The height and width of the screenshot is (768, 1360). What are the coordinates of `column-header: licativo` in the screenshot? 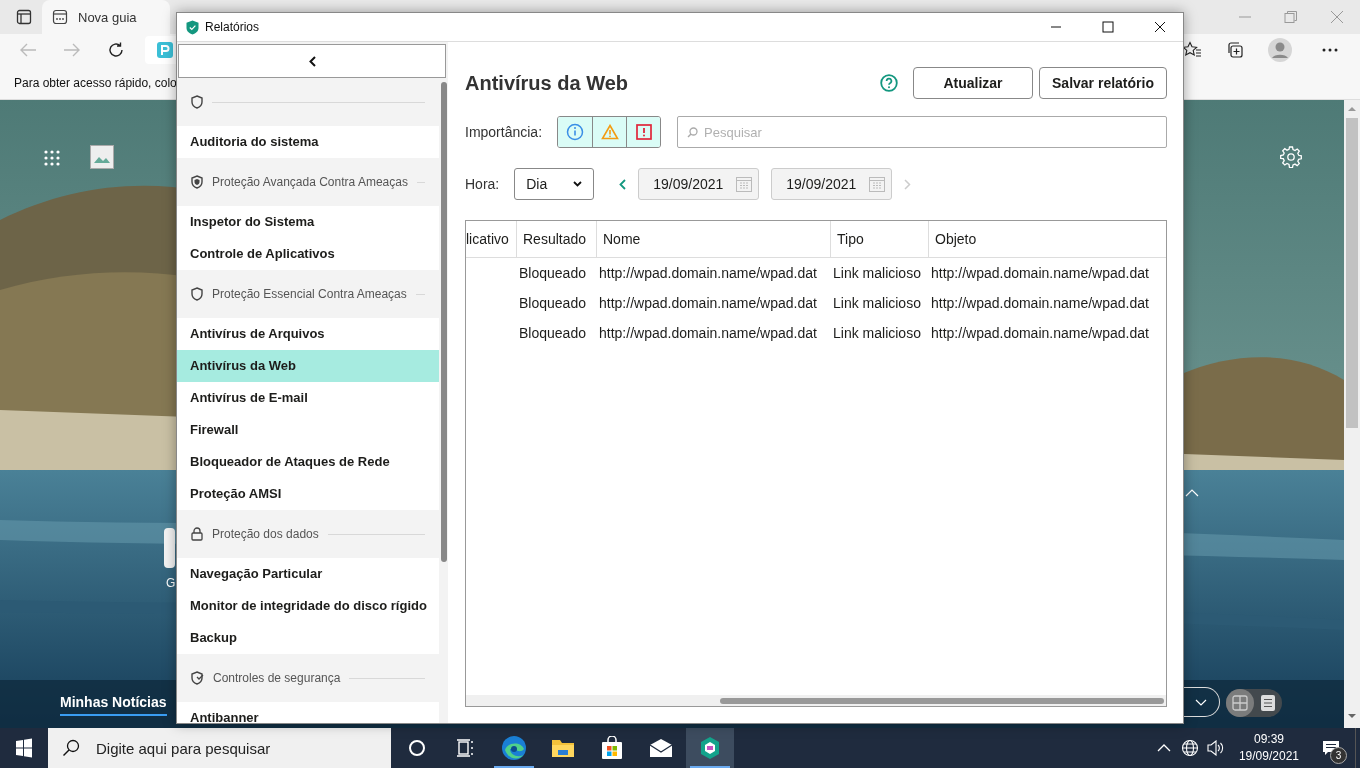 It's located at (491, 239).